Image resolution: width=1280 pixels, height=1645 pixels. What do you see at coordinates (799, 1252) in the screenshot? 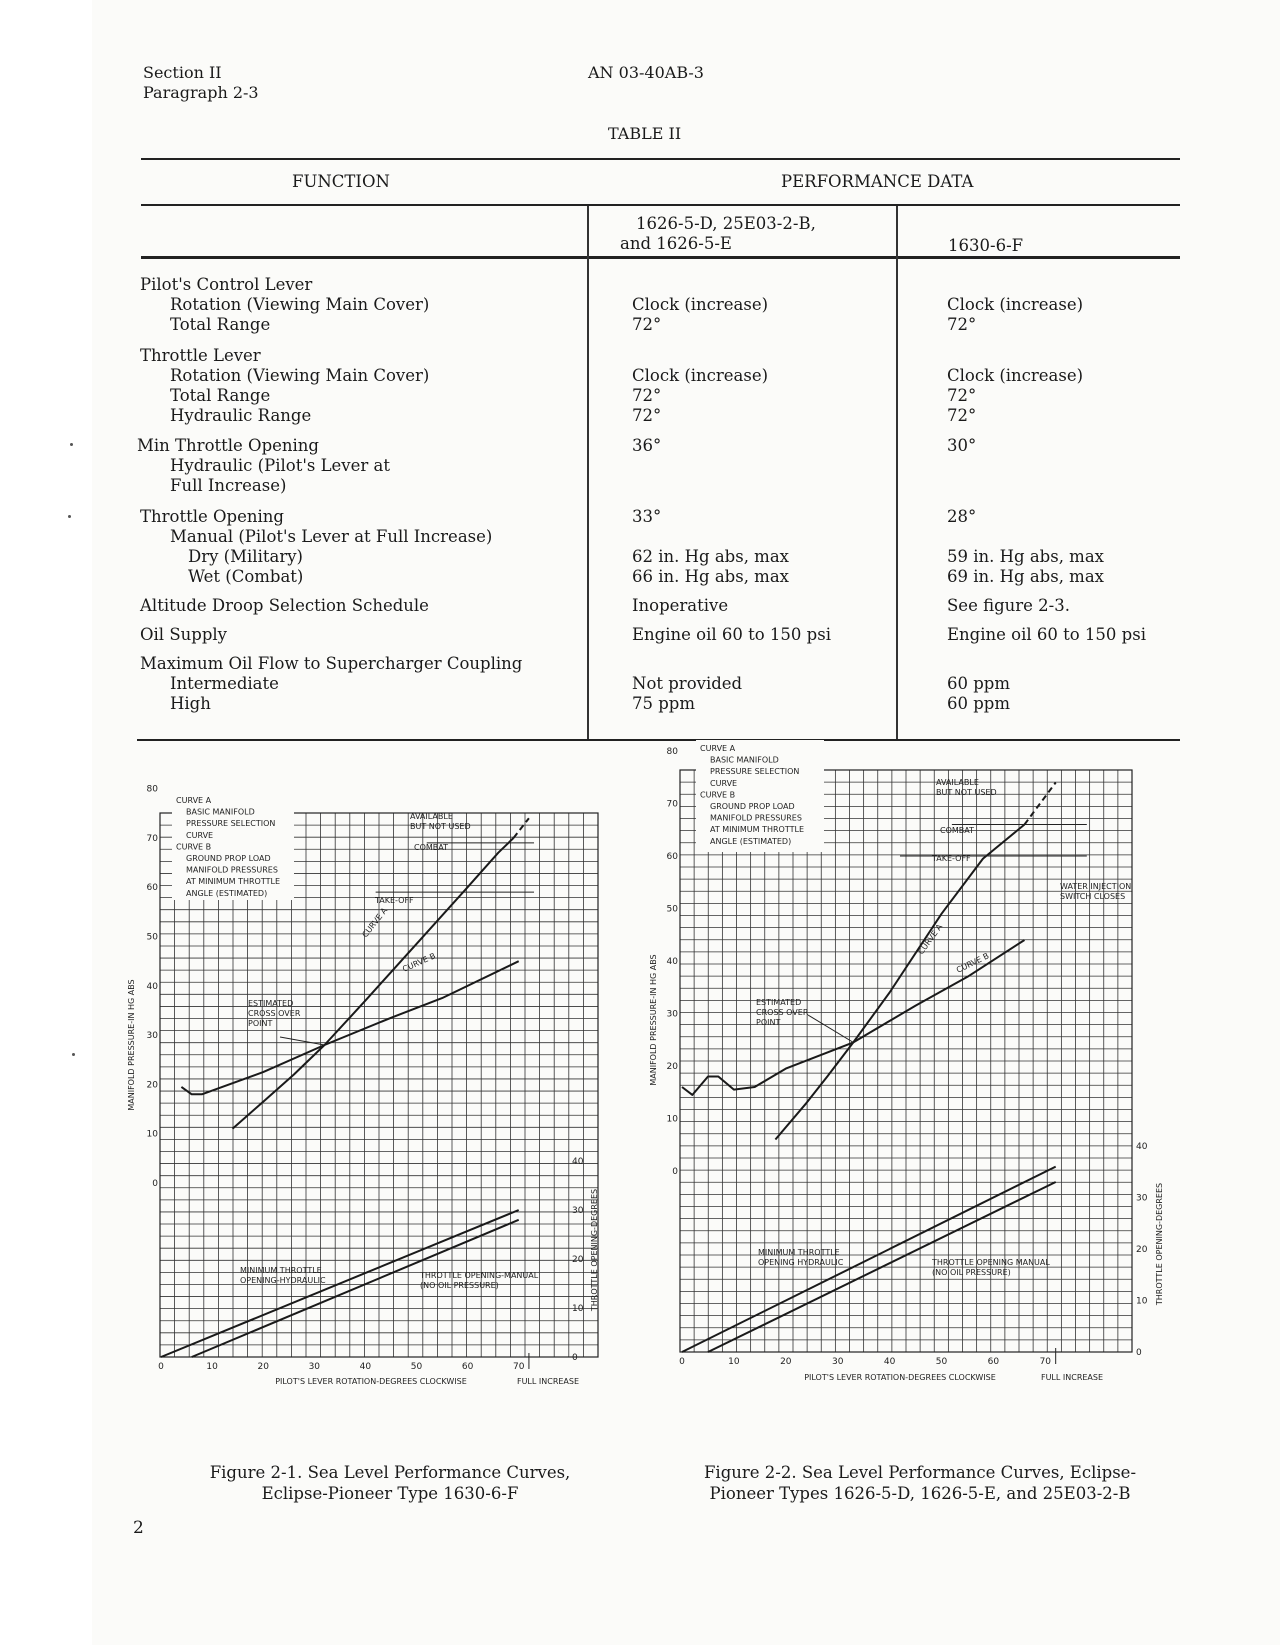
I see `annotation-line: MINIMUM THROTTLE` at bounding box center [799, 1252].